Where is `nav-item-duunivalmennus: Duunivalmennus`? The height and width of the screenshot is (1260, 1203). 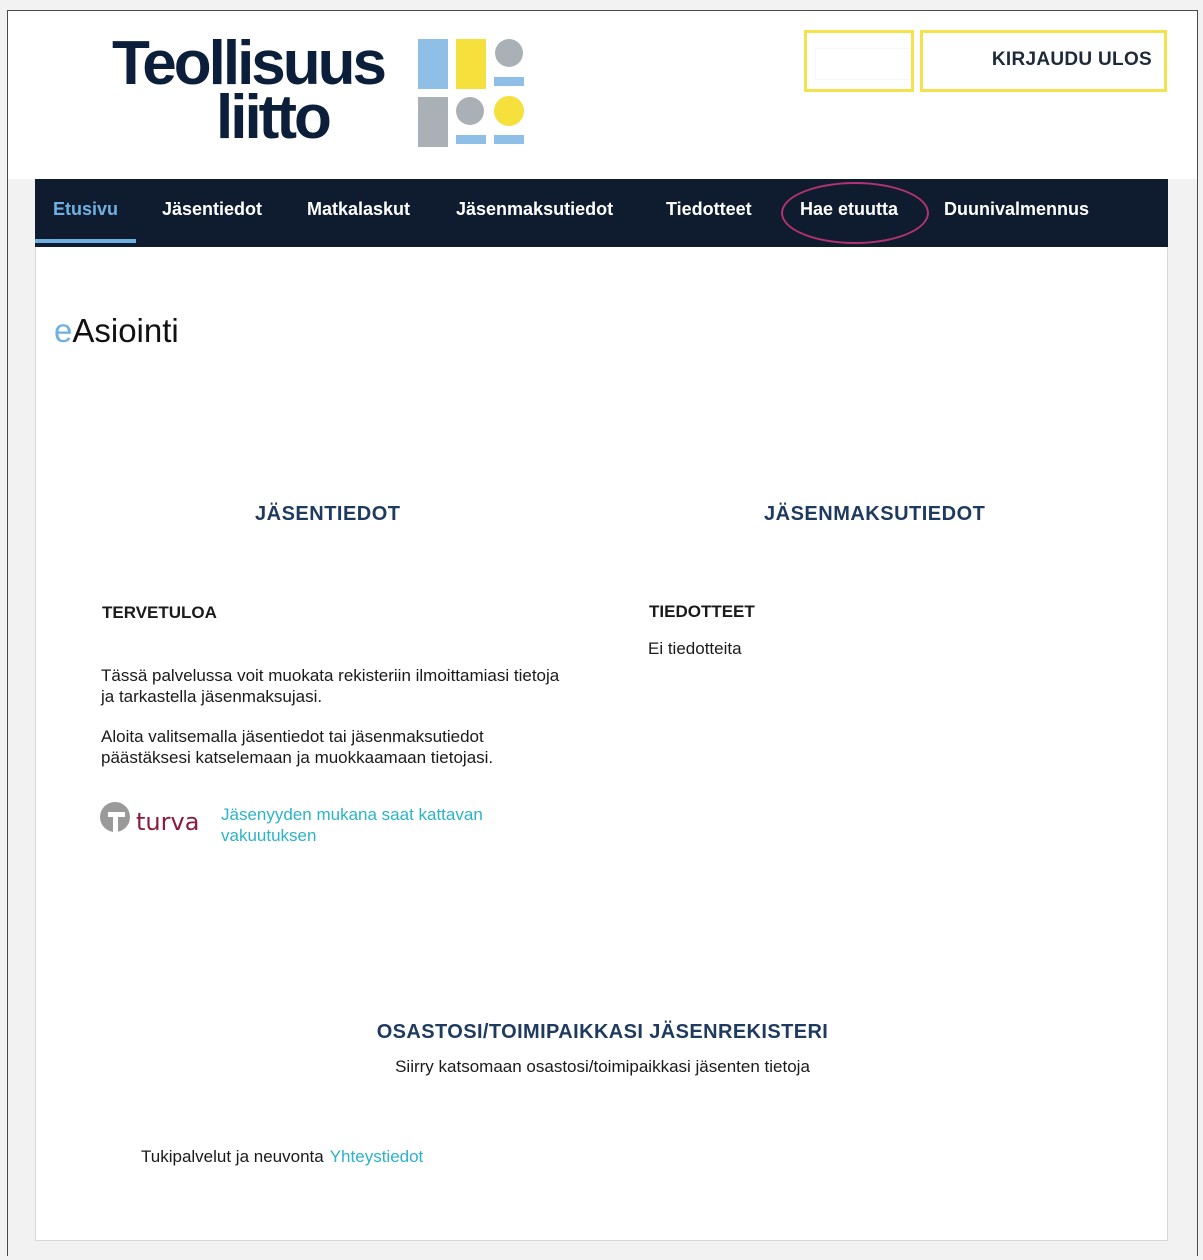
nav-item-duunivalmennus: Duunivalmennus is located at coordinates (1016, 211).